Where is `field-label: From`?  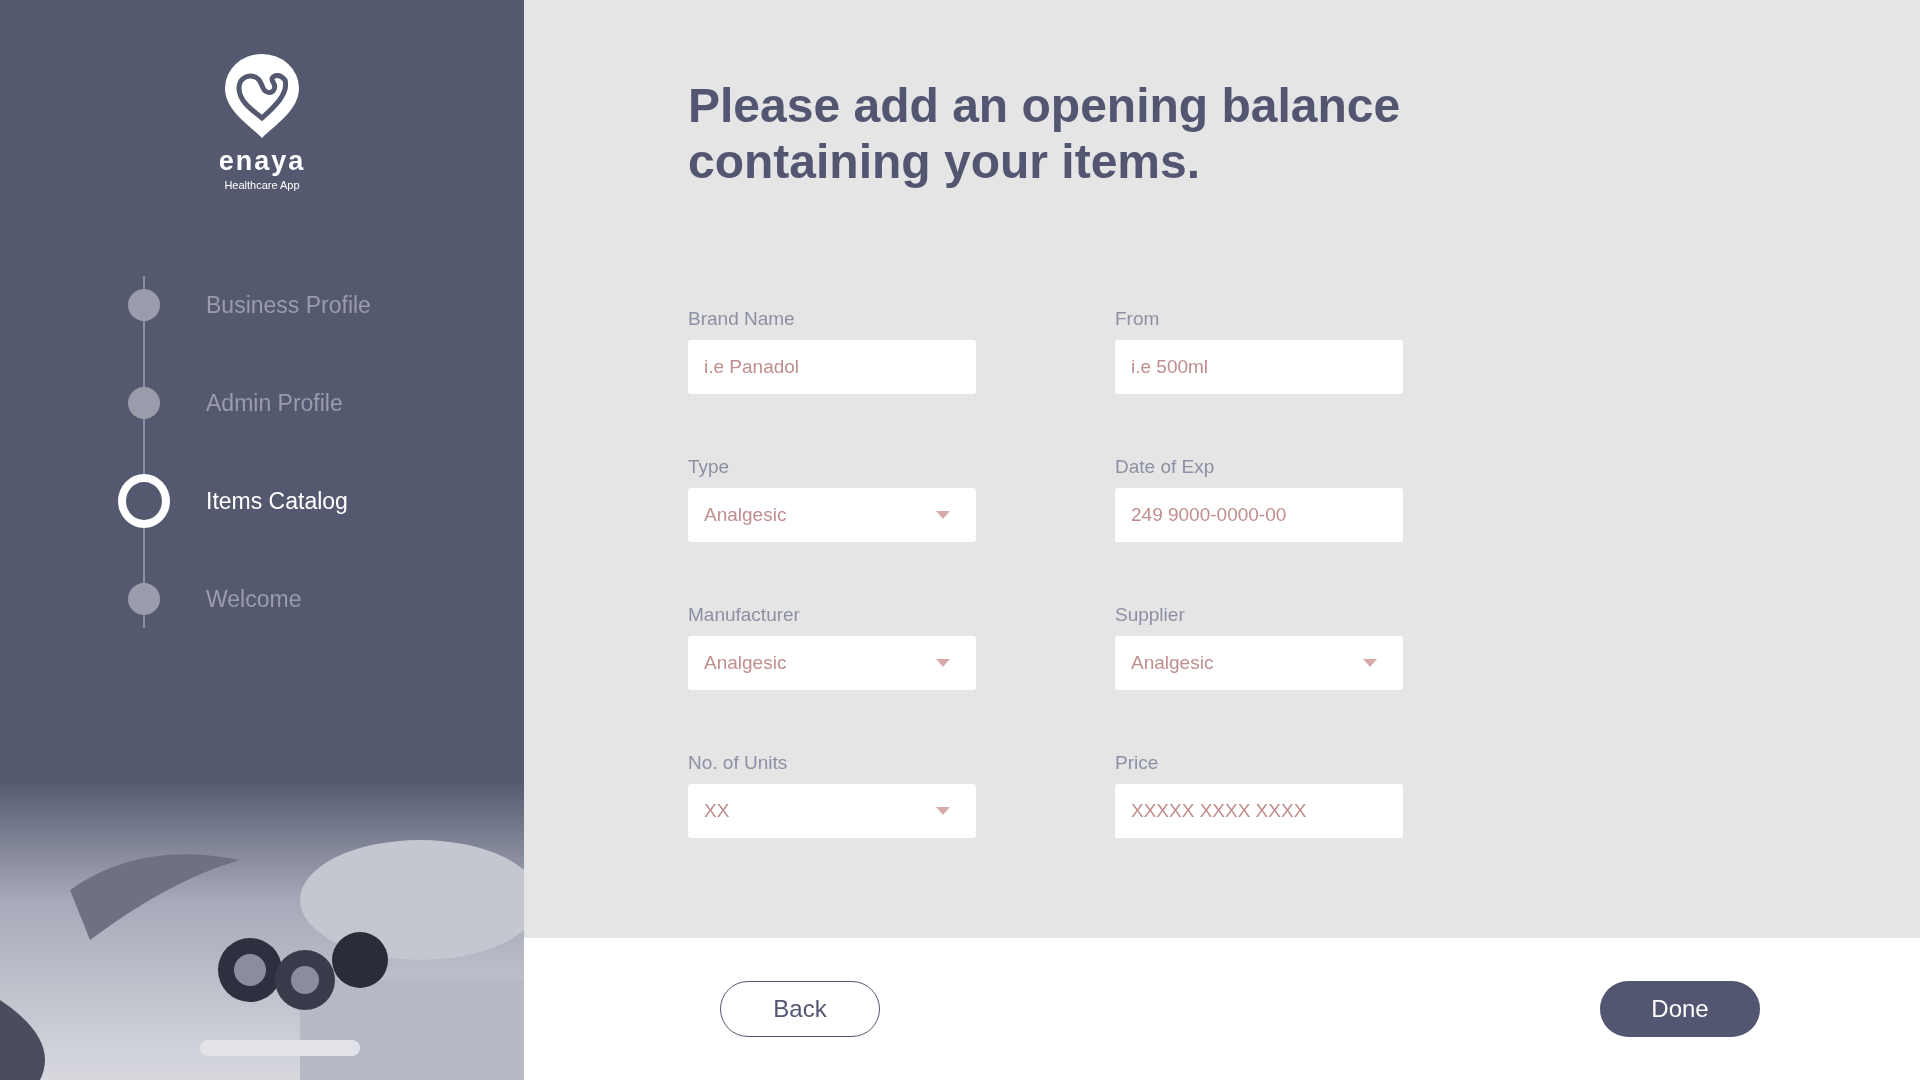 field-label: From is located at coordinates (1138, 319).